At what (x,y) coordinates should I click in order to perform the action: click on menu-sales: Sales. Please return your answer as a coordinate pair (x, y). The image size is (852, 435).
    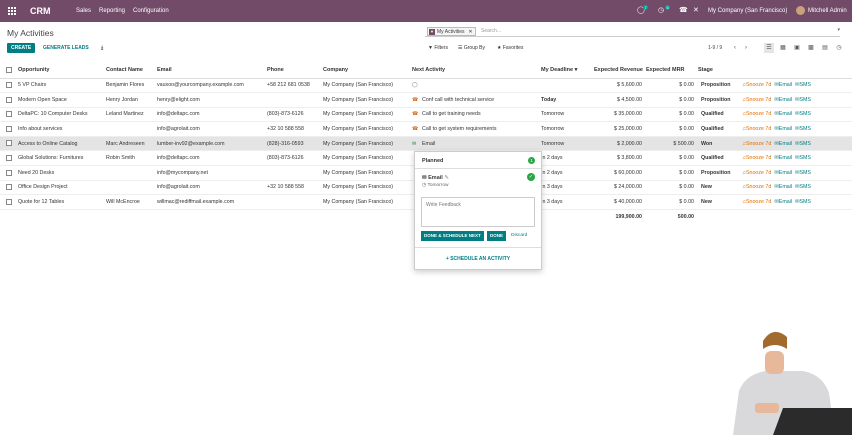
    Looking at the image, I should click on (83, 11).